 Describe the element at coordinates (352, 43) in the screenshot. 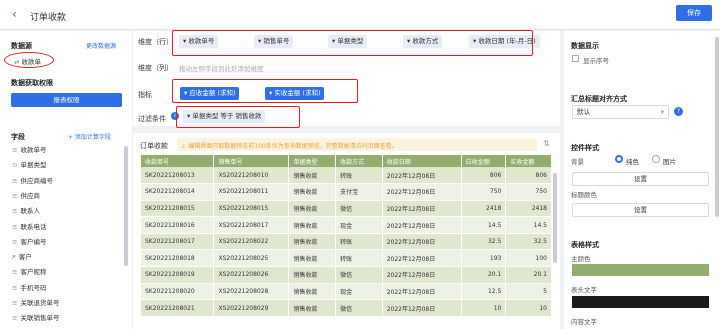

I see `dimension-highlight-box` at that location.